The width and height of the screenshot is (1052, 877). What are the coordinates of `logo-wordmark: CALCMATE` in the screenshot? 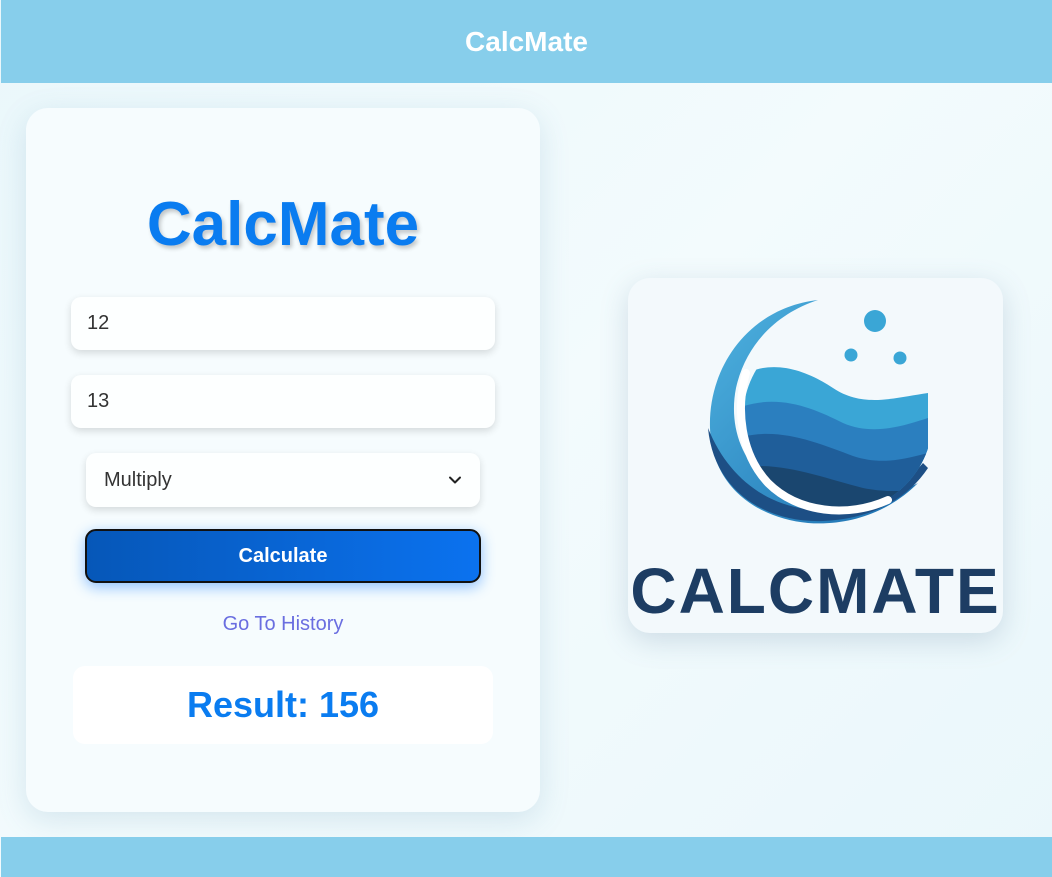 It's located at (815, 591).